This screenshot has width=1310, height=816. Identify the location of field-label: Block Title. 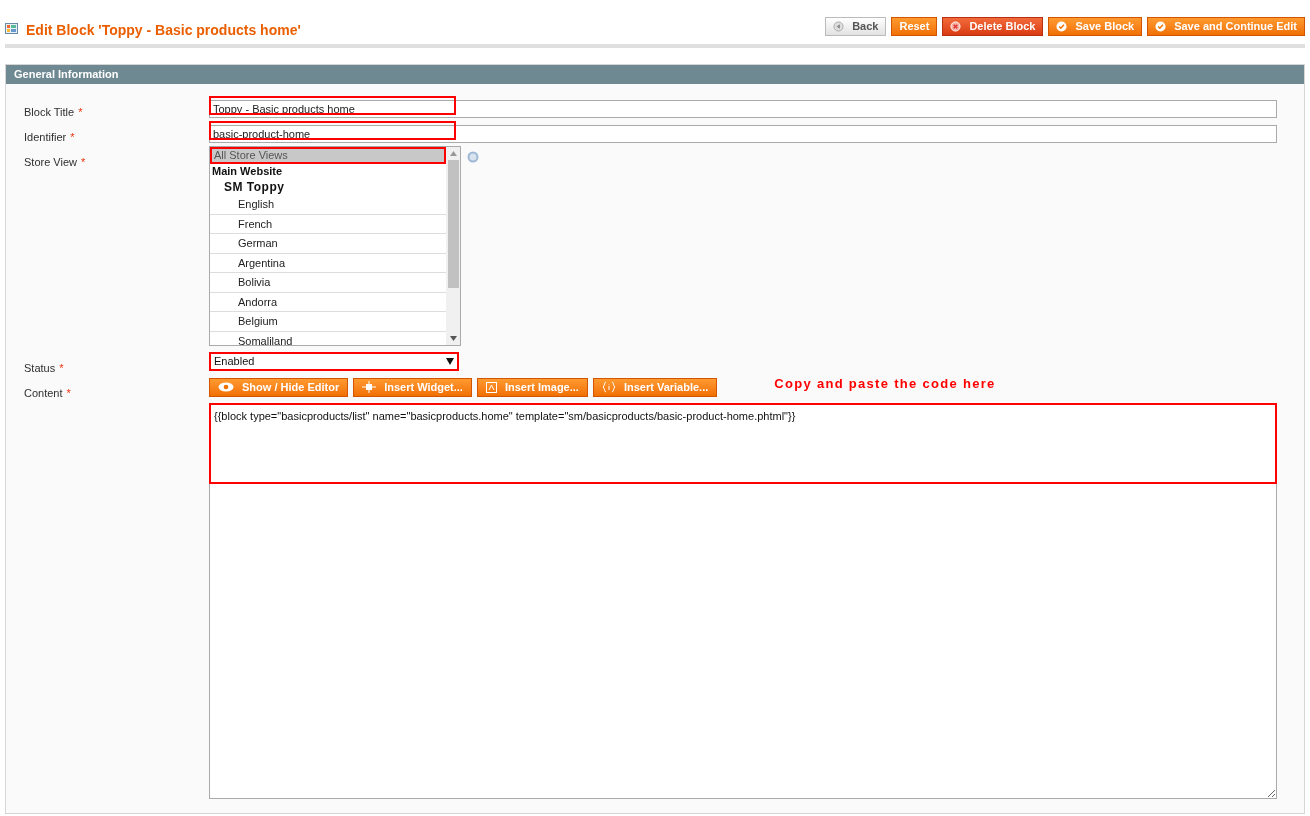
(49, 112).